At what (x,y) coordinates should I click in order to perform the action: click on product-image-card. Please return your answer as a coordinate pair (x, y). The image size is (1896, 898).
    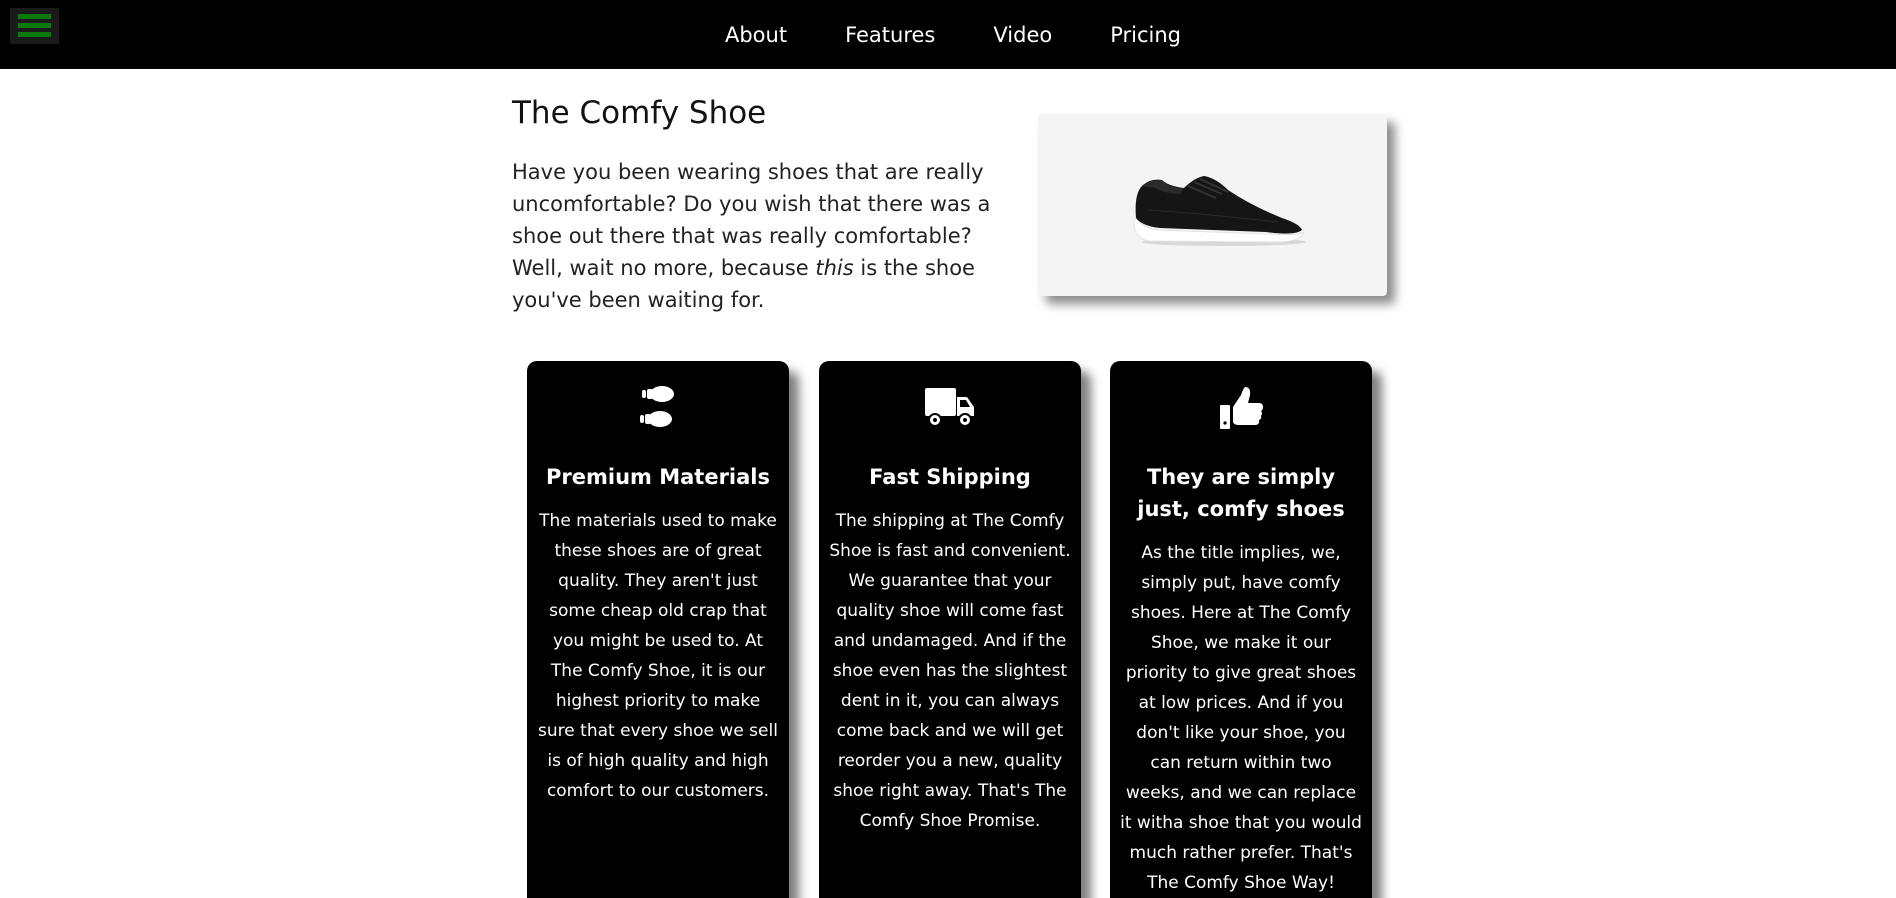
    Looking at the image, I should click on (1212, 205).